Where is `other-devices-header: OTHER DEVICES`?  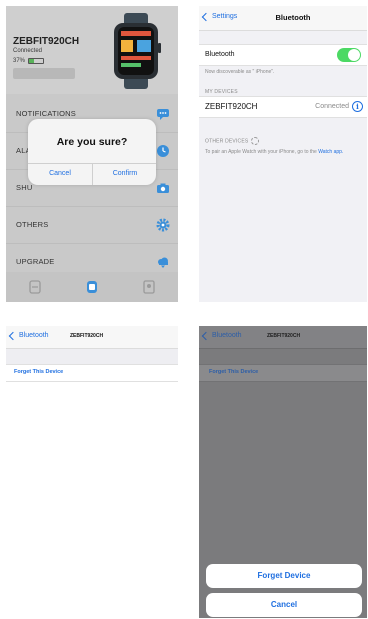
other-devices-header: OTHER DEVICES is located at coordinates (232, 141).